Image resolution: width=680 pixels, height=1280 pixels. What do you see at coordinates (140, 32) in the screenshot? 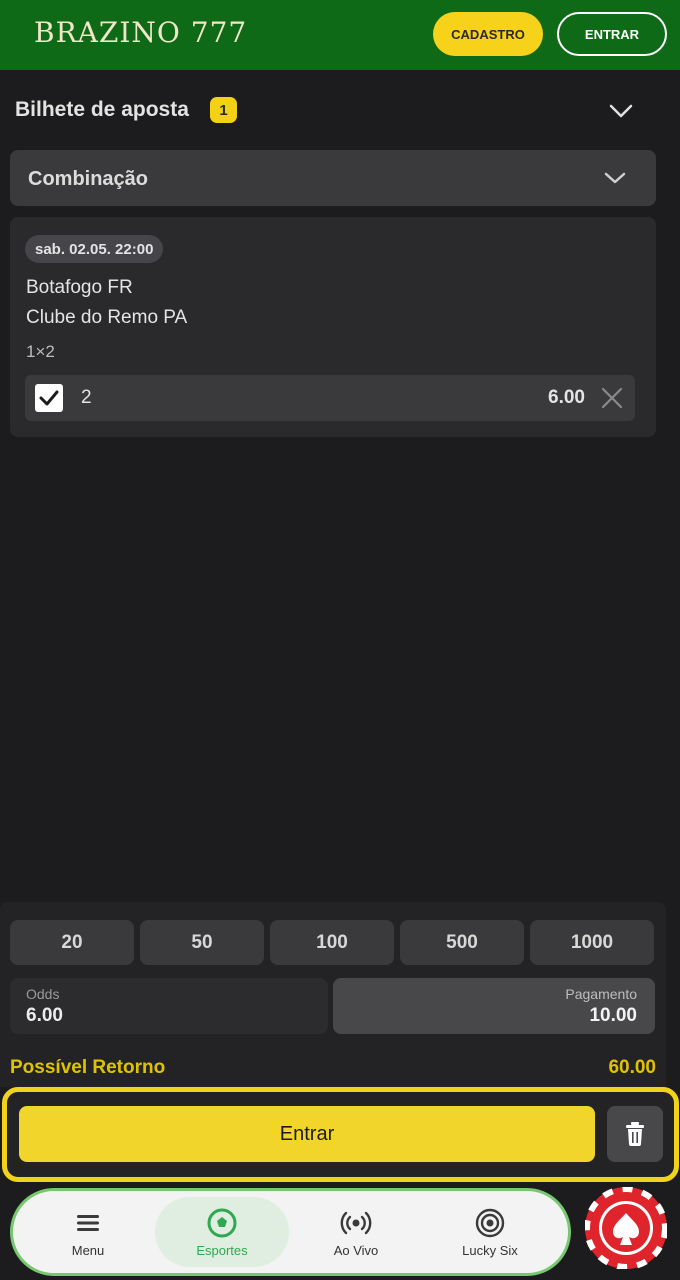
I see `brand-logo: BRAZINO 777` at bounding box center [140, 32].